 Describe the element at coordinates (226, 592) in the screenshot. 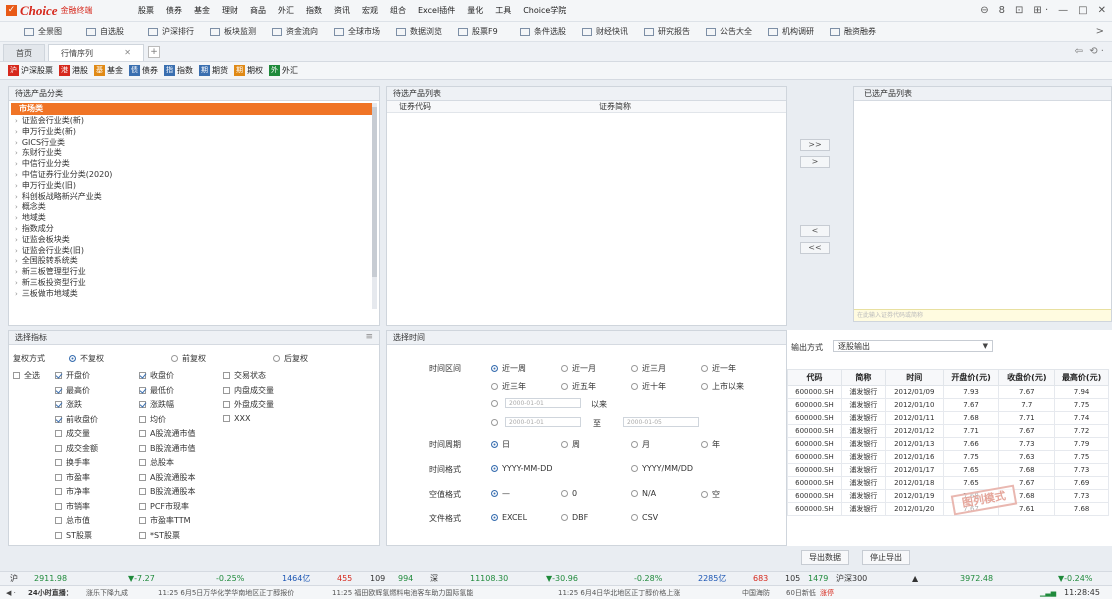

I see `news-item-1: 11:25 6月5日万华化学华南地区正丁醇报价` at that location.